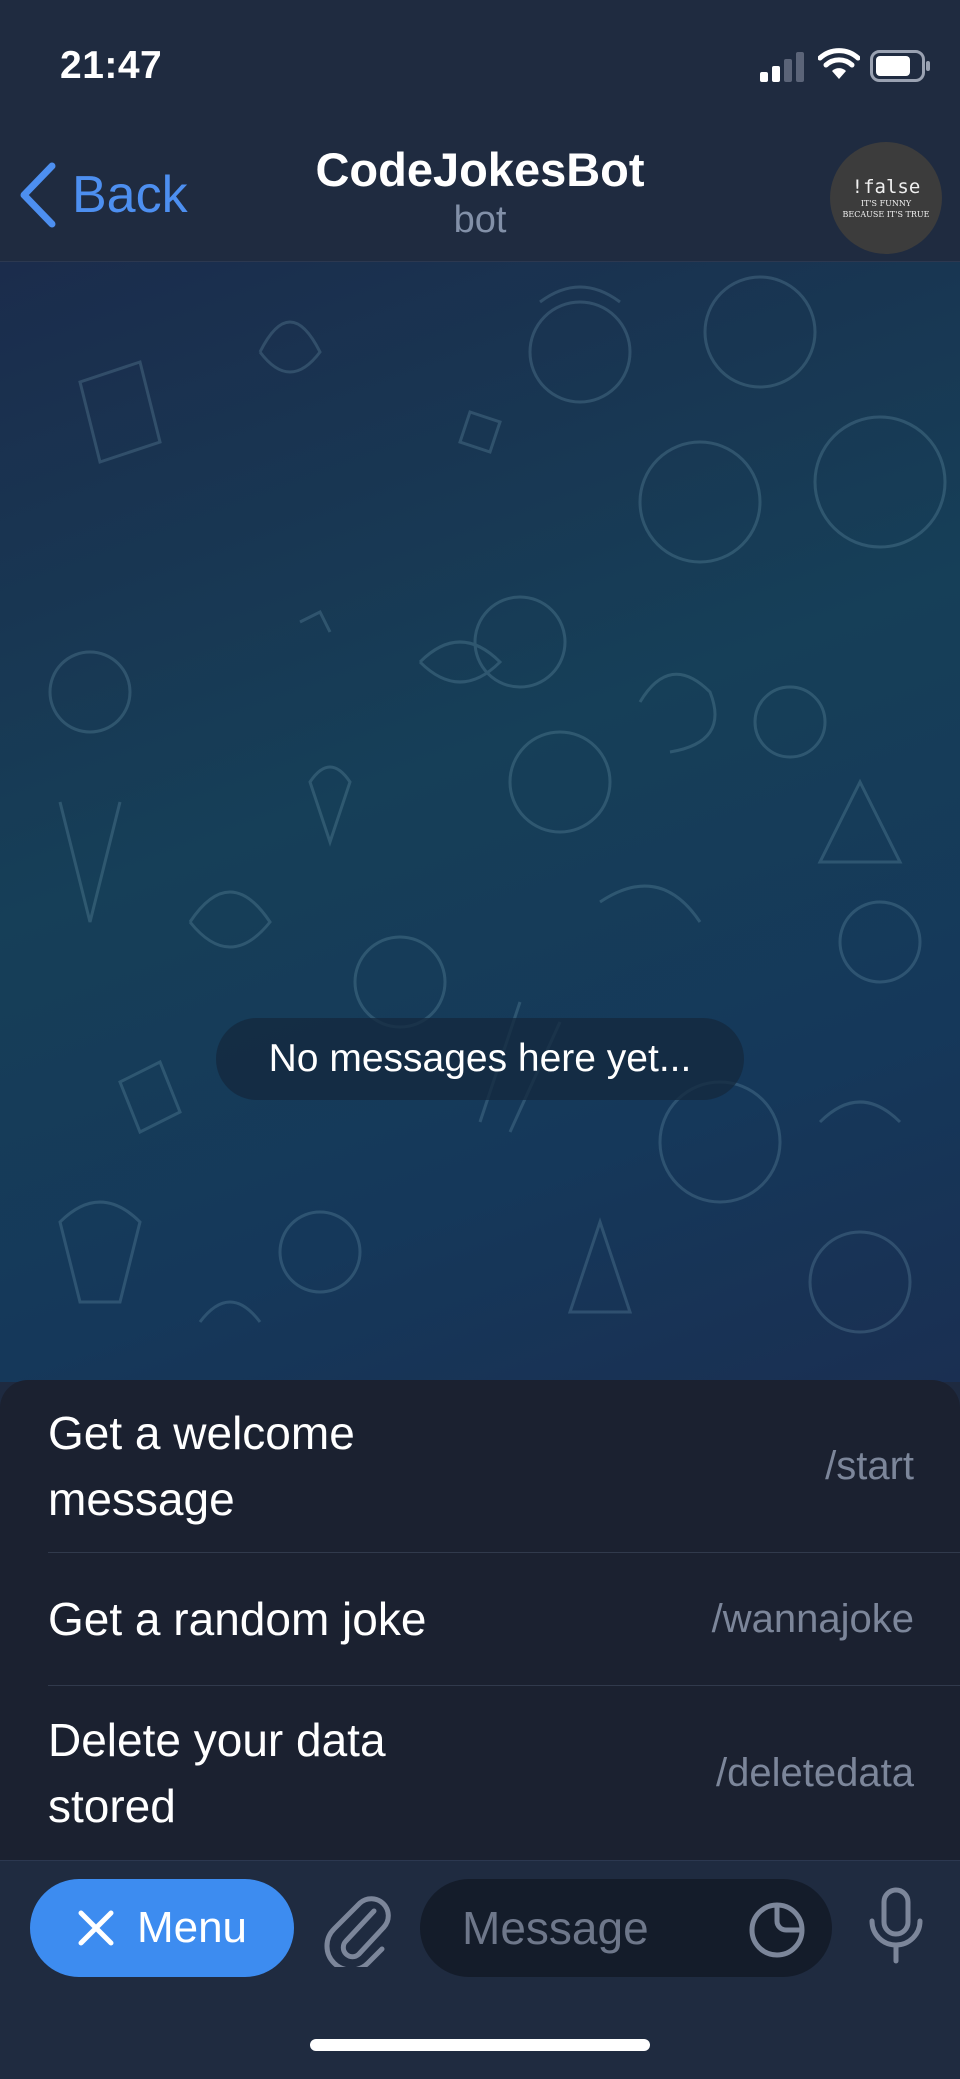  What do you see at coordinates (886, 214) in the screenshot?
I see `avatar-sub-text-2: BECAUSE IT'S TRUE` at bounding box center [886, 214].